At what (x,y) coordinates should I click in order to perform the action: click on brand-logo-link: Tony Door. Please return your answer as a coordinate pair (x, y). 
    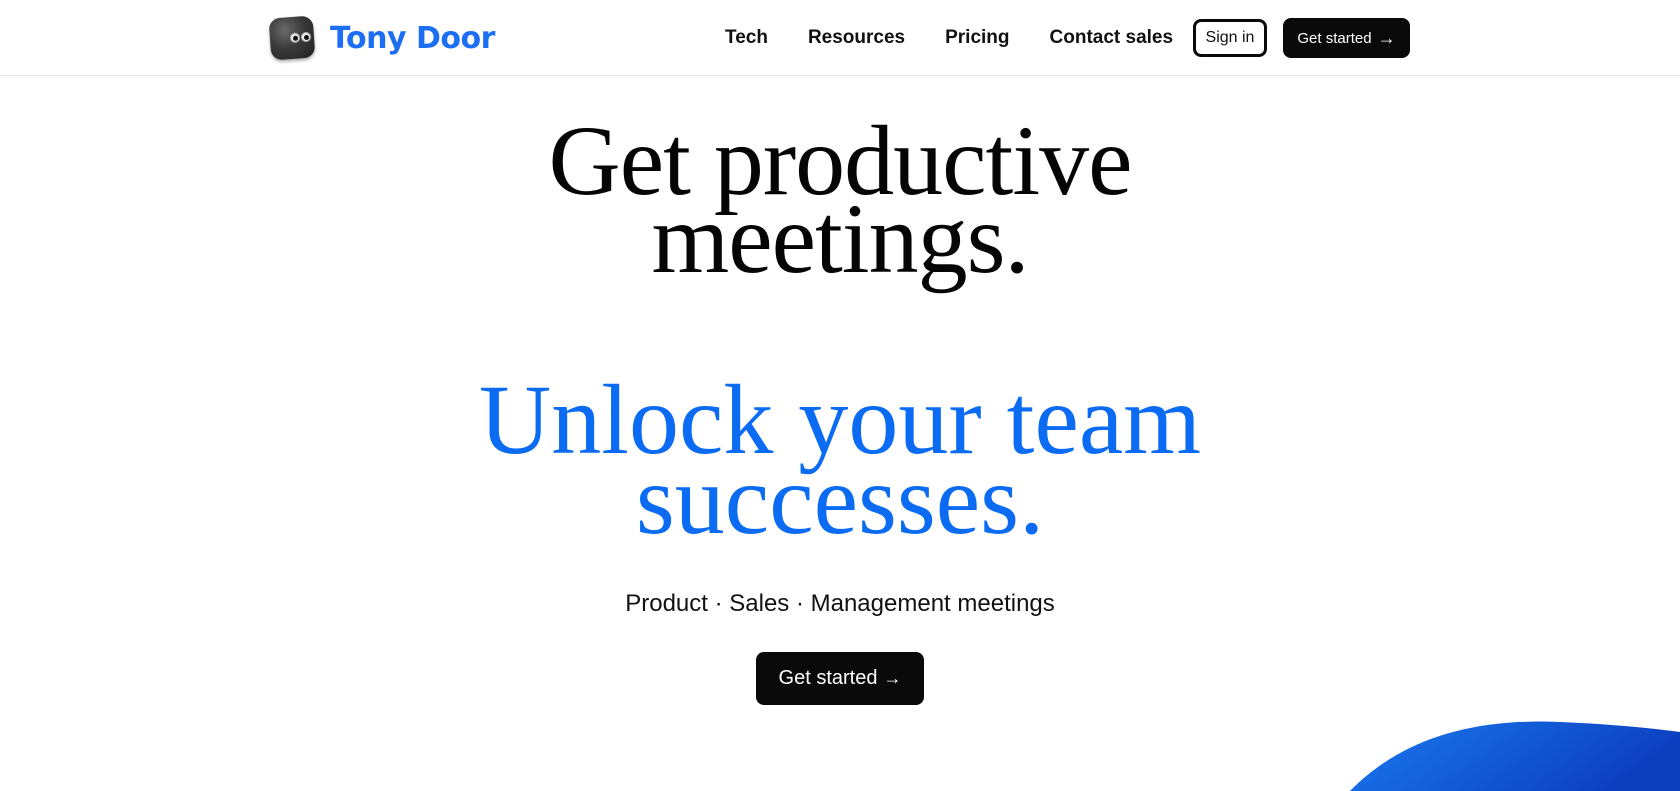
    Looking at the image, I should click on (381, 38).